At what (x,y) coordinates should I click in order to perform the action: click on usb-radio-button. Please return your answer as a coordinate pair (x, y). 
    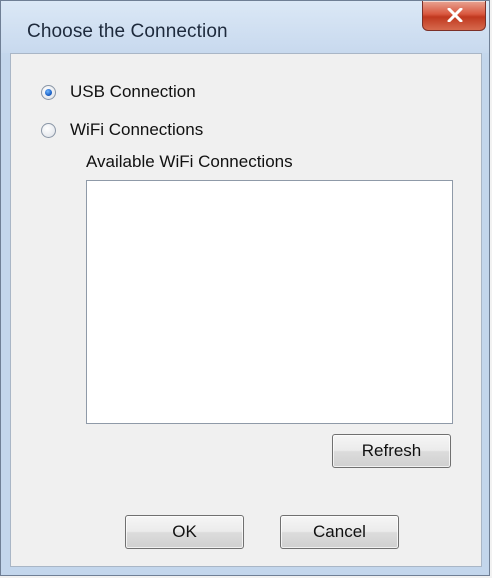
    Looking at the image, I should click on (48, 92).